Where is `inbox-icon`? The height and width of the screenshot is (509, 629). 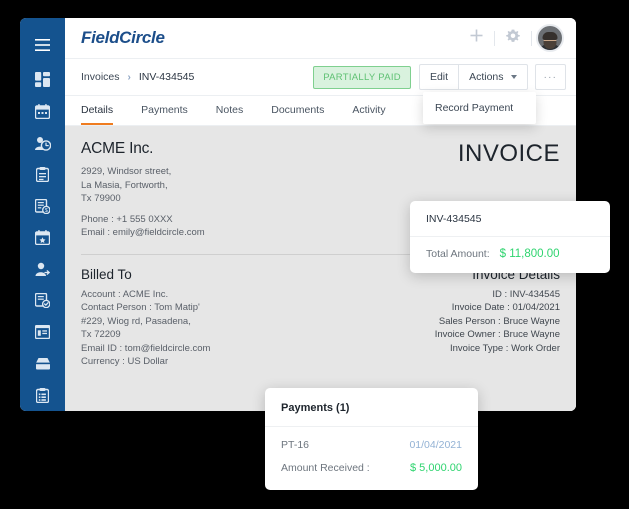
inbox-icon is located at coordinates (42, 363).